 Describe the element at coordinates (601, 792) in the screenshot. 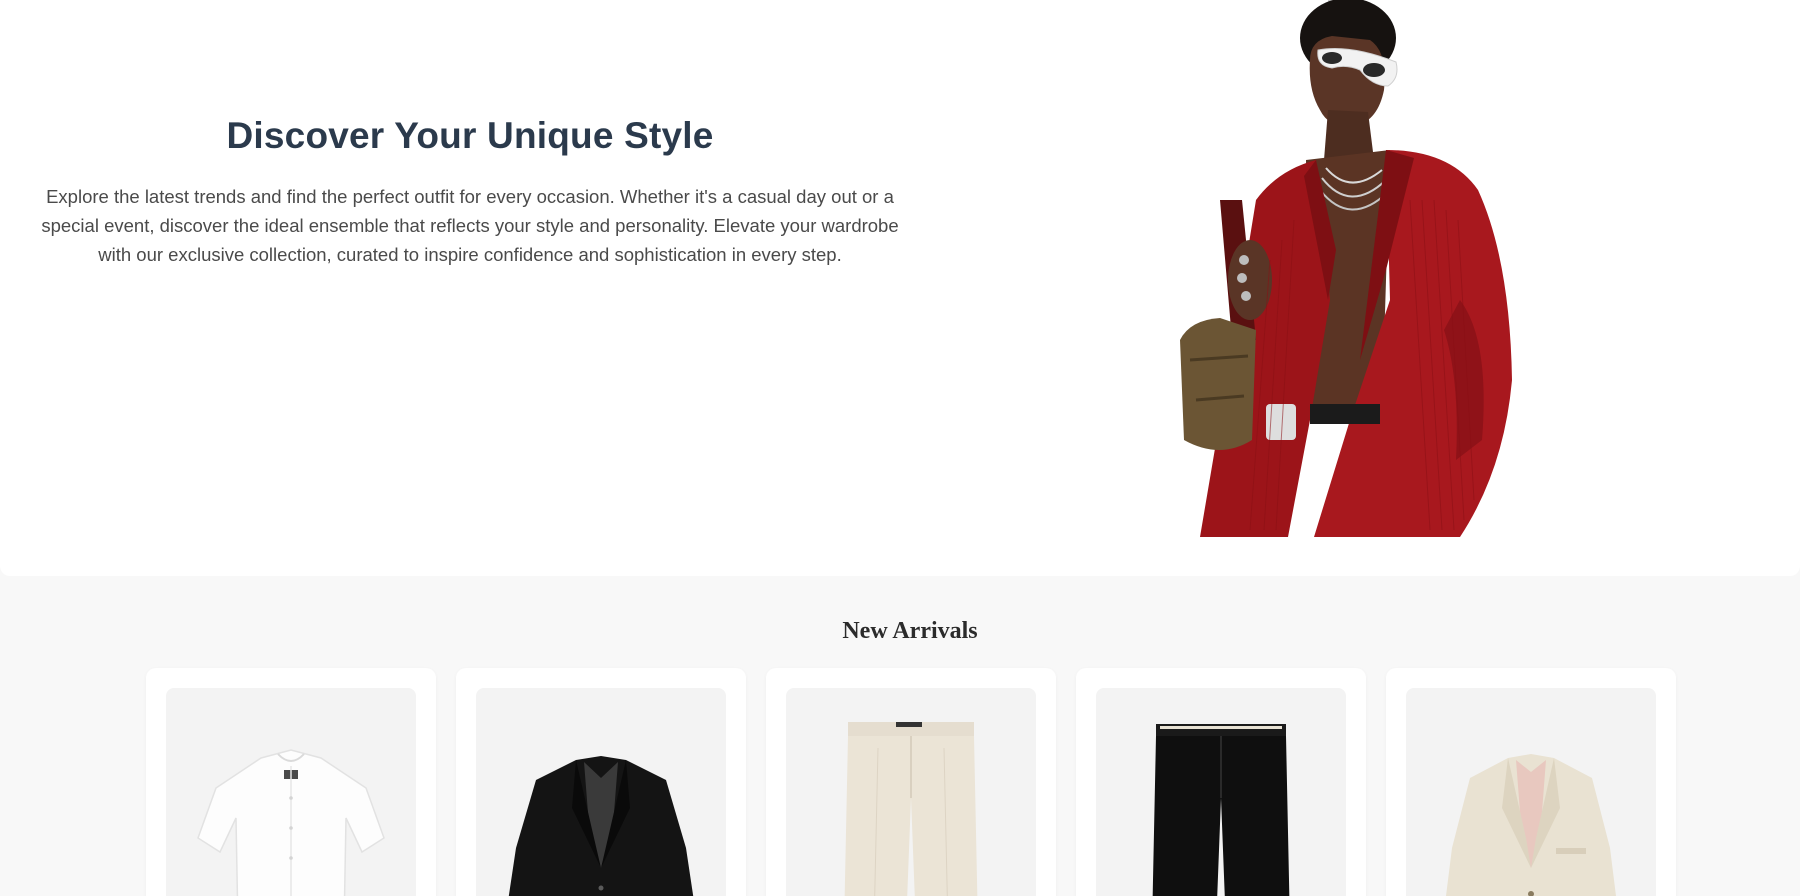

I see `black-blazer-image` at that location.